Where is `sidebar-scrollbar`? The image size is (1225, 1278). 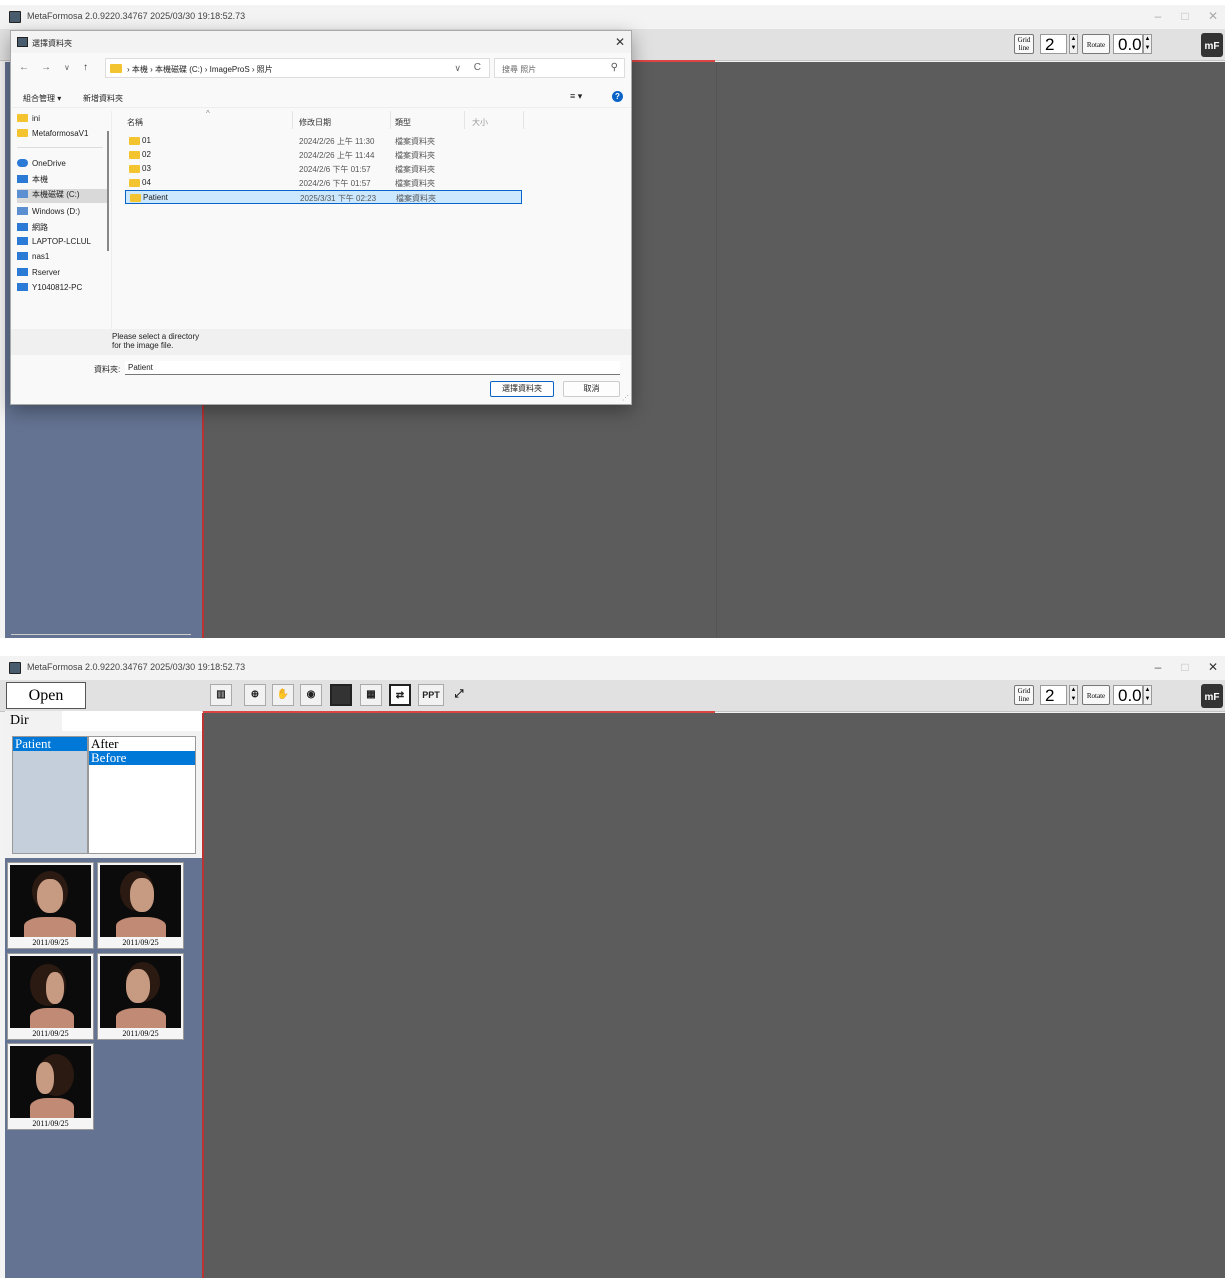
sidebar-scrollbar is located at coordinates (101, 634).